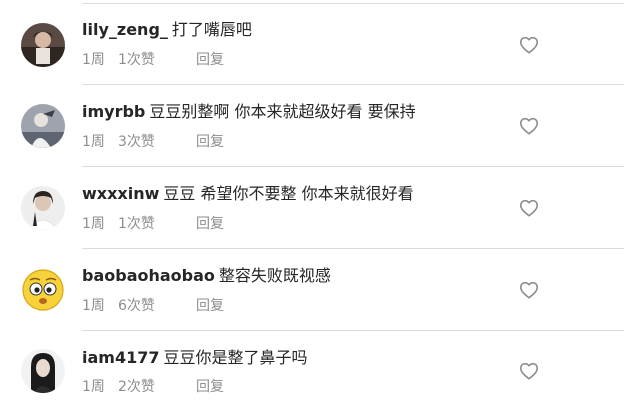 The image size is (640, 413). Describe the element at coordinates (211, 29) in the screenshot. I see `comment-text: 打了嘴唇吧` at that location.